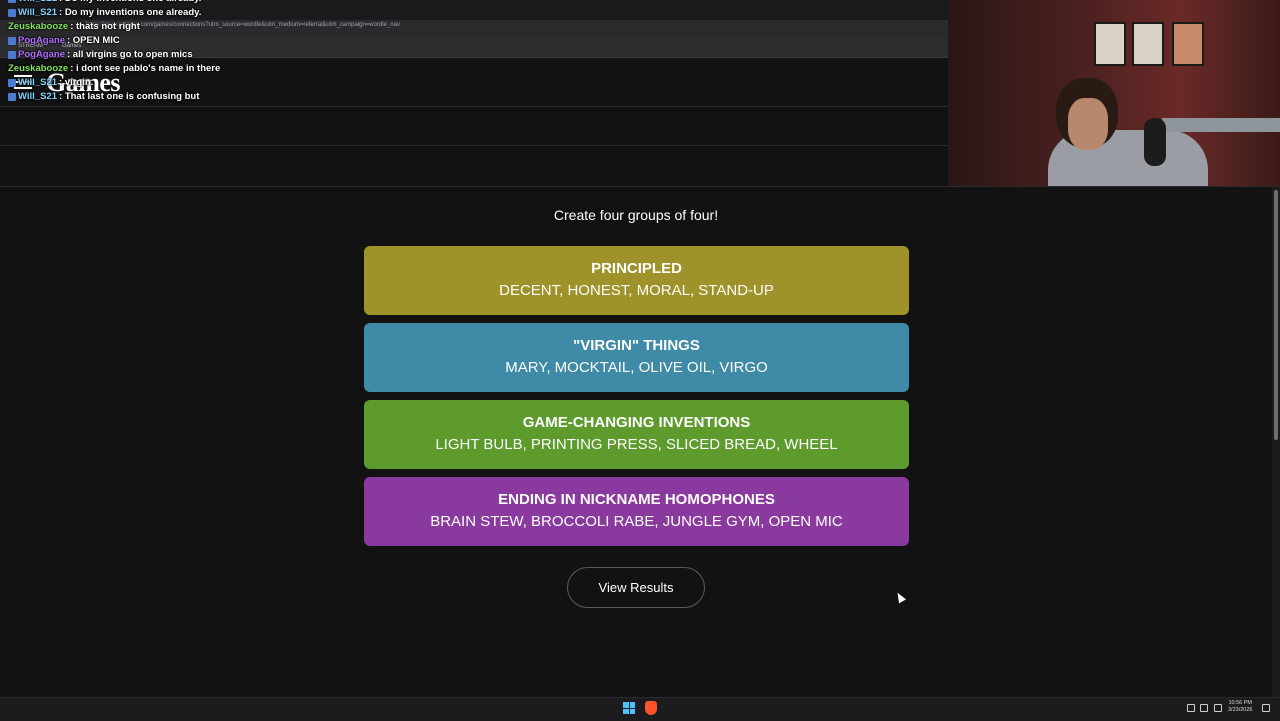  I want to click on brave-browser-icon, so click(651, 708).